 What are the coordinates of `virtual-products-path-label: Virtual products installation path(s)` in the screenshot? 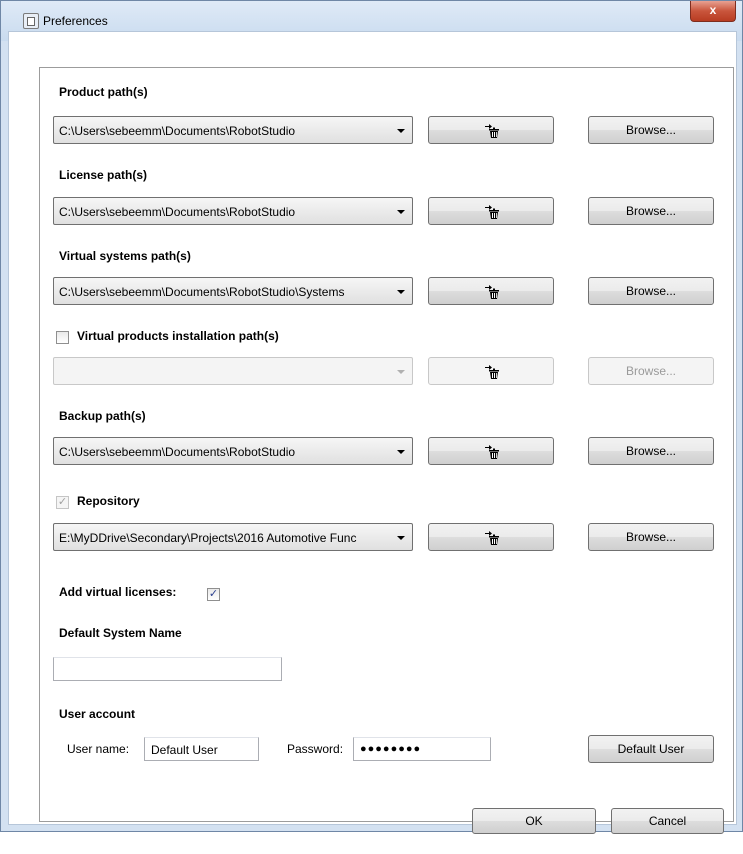 It's located at (178, 336).